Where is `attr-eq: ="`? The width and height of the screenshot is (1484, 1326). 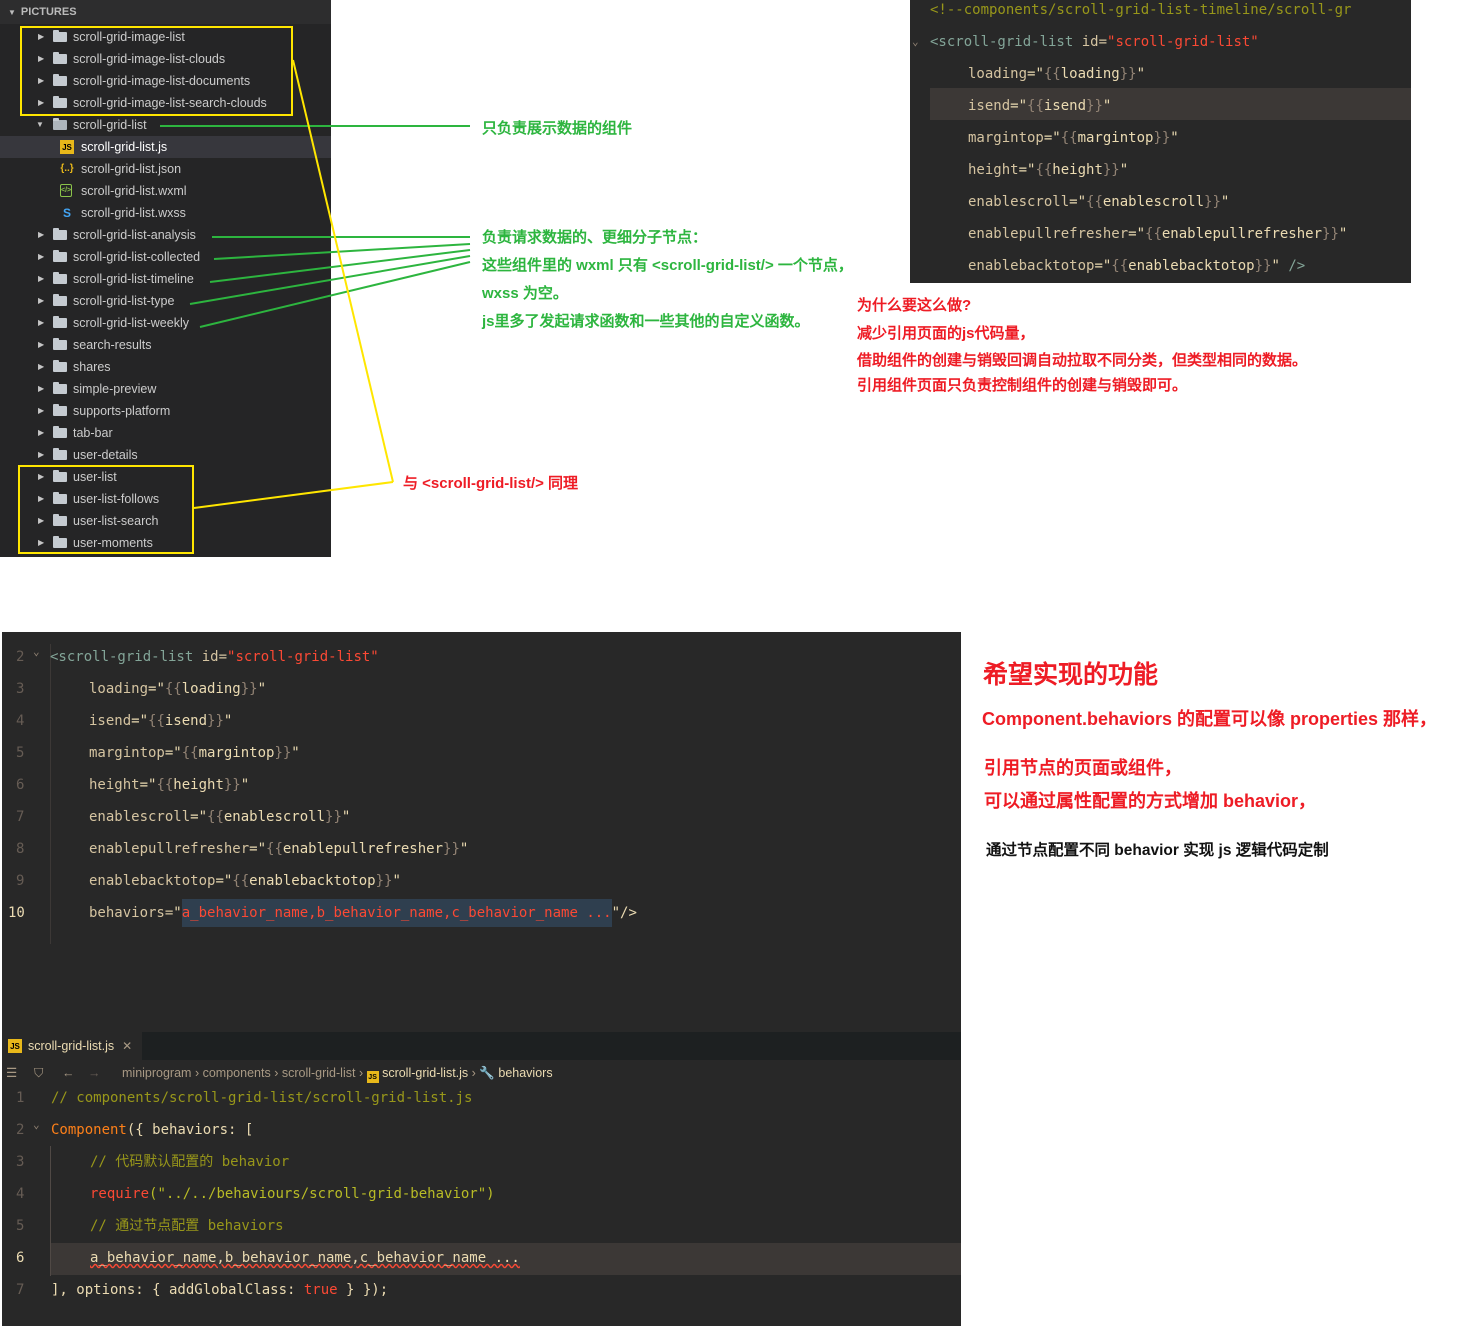
attr-eq: =" is located at coordinates (1103, 266).